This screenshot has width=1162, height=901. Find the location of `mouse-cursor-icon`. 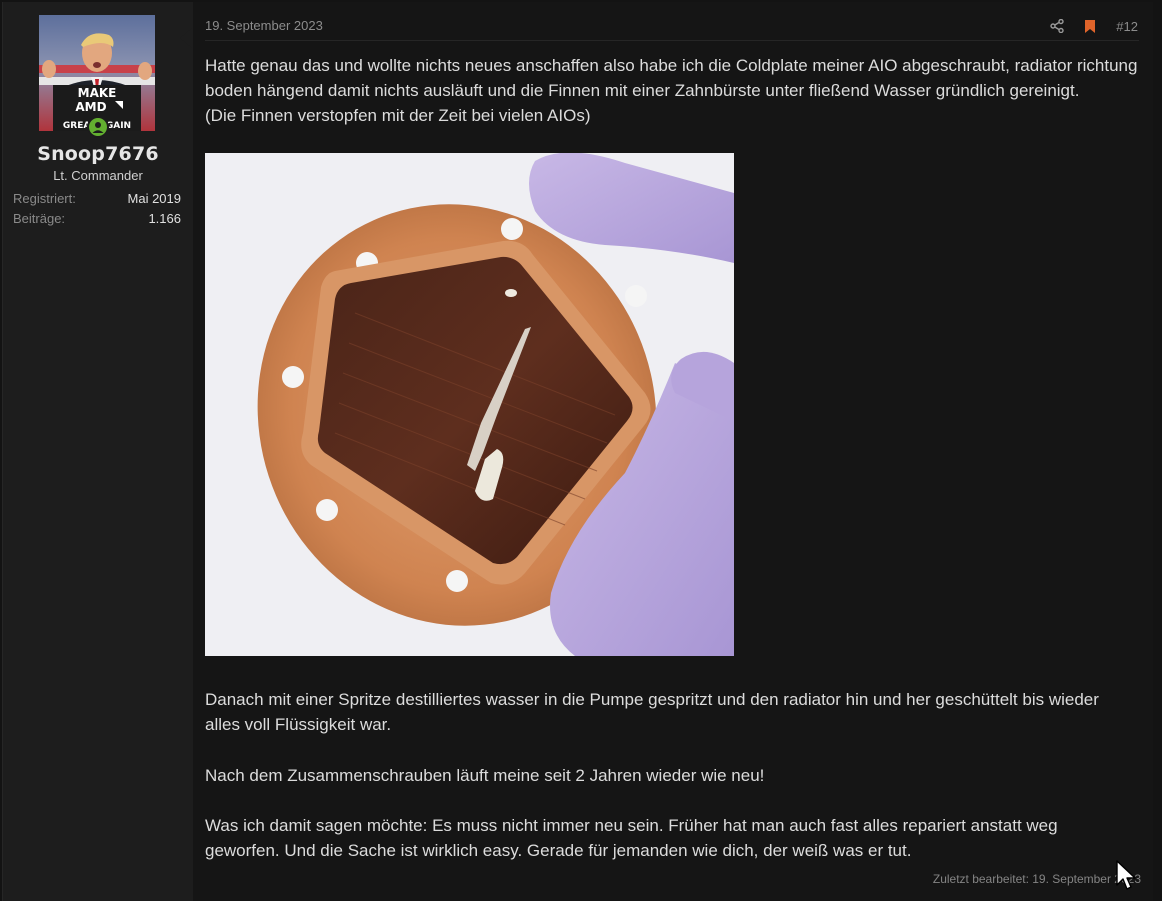

mouse-cursor-icon is located at coordinates (1126, 875).